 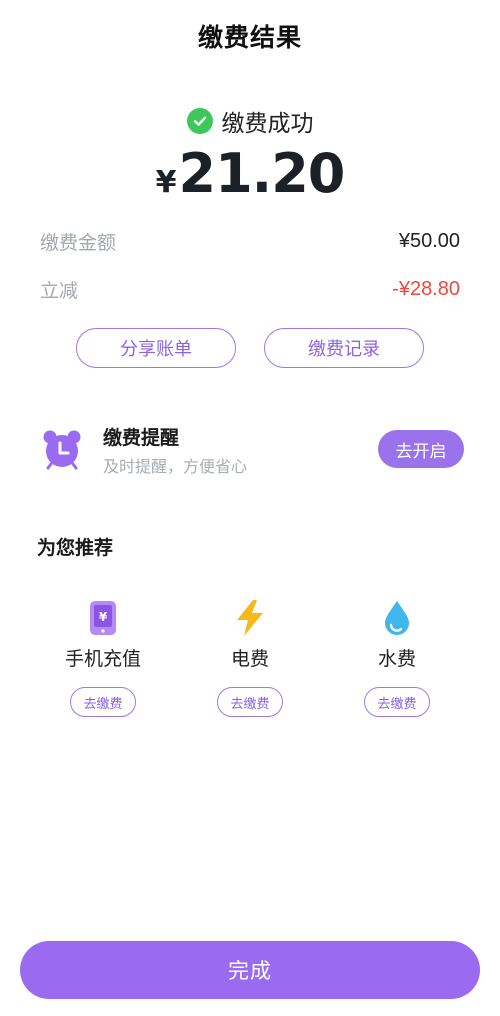 I want to click on recommend-item-name: 手机充值, so click(x=102, y=659).